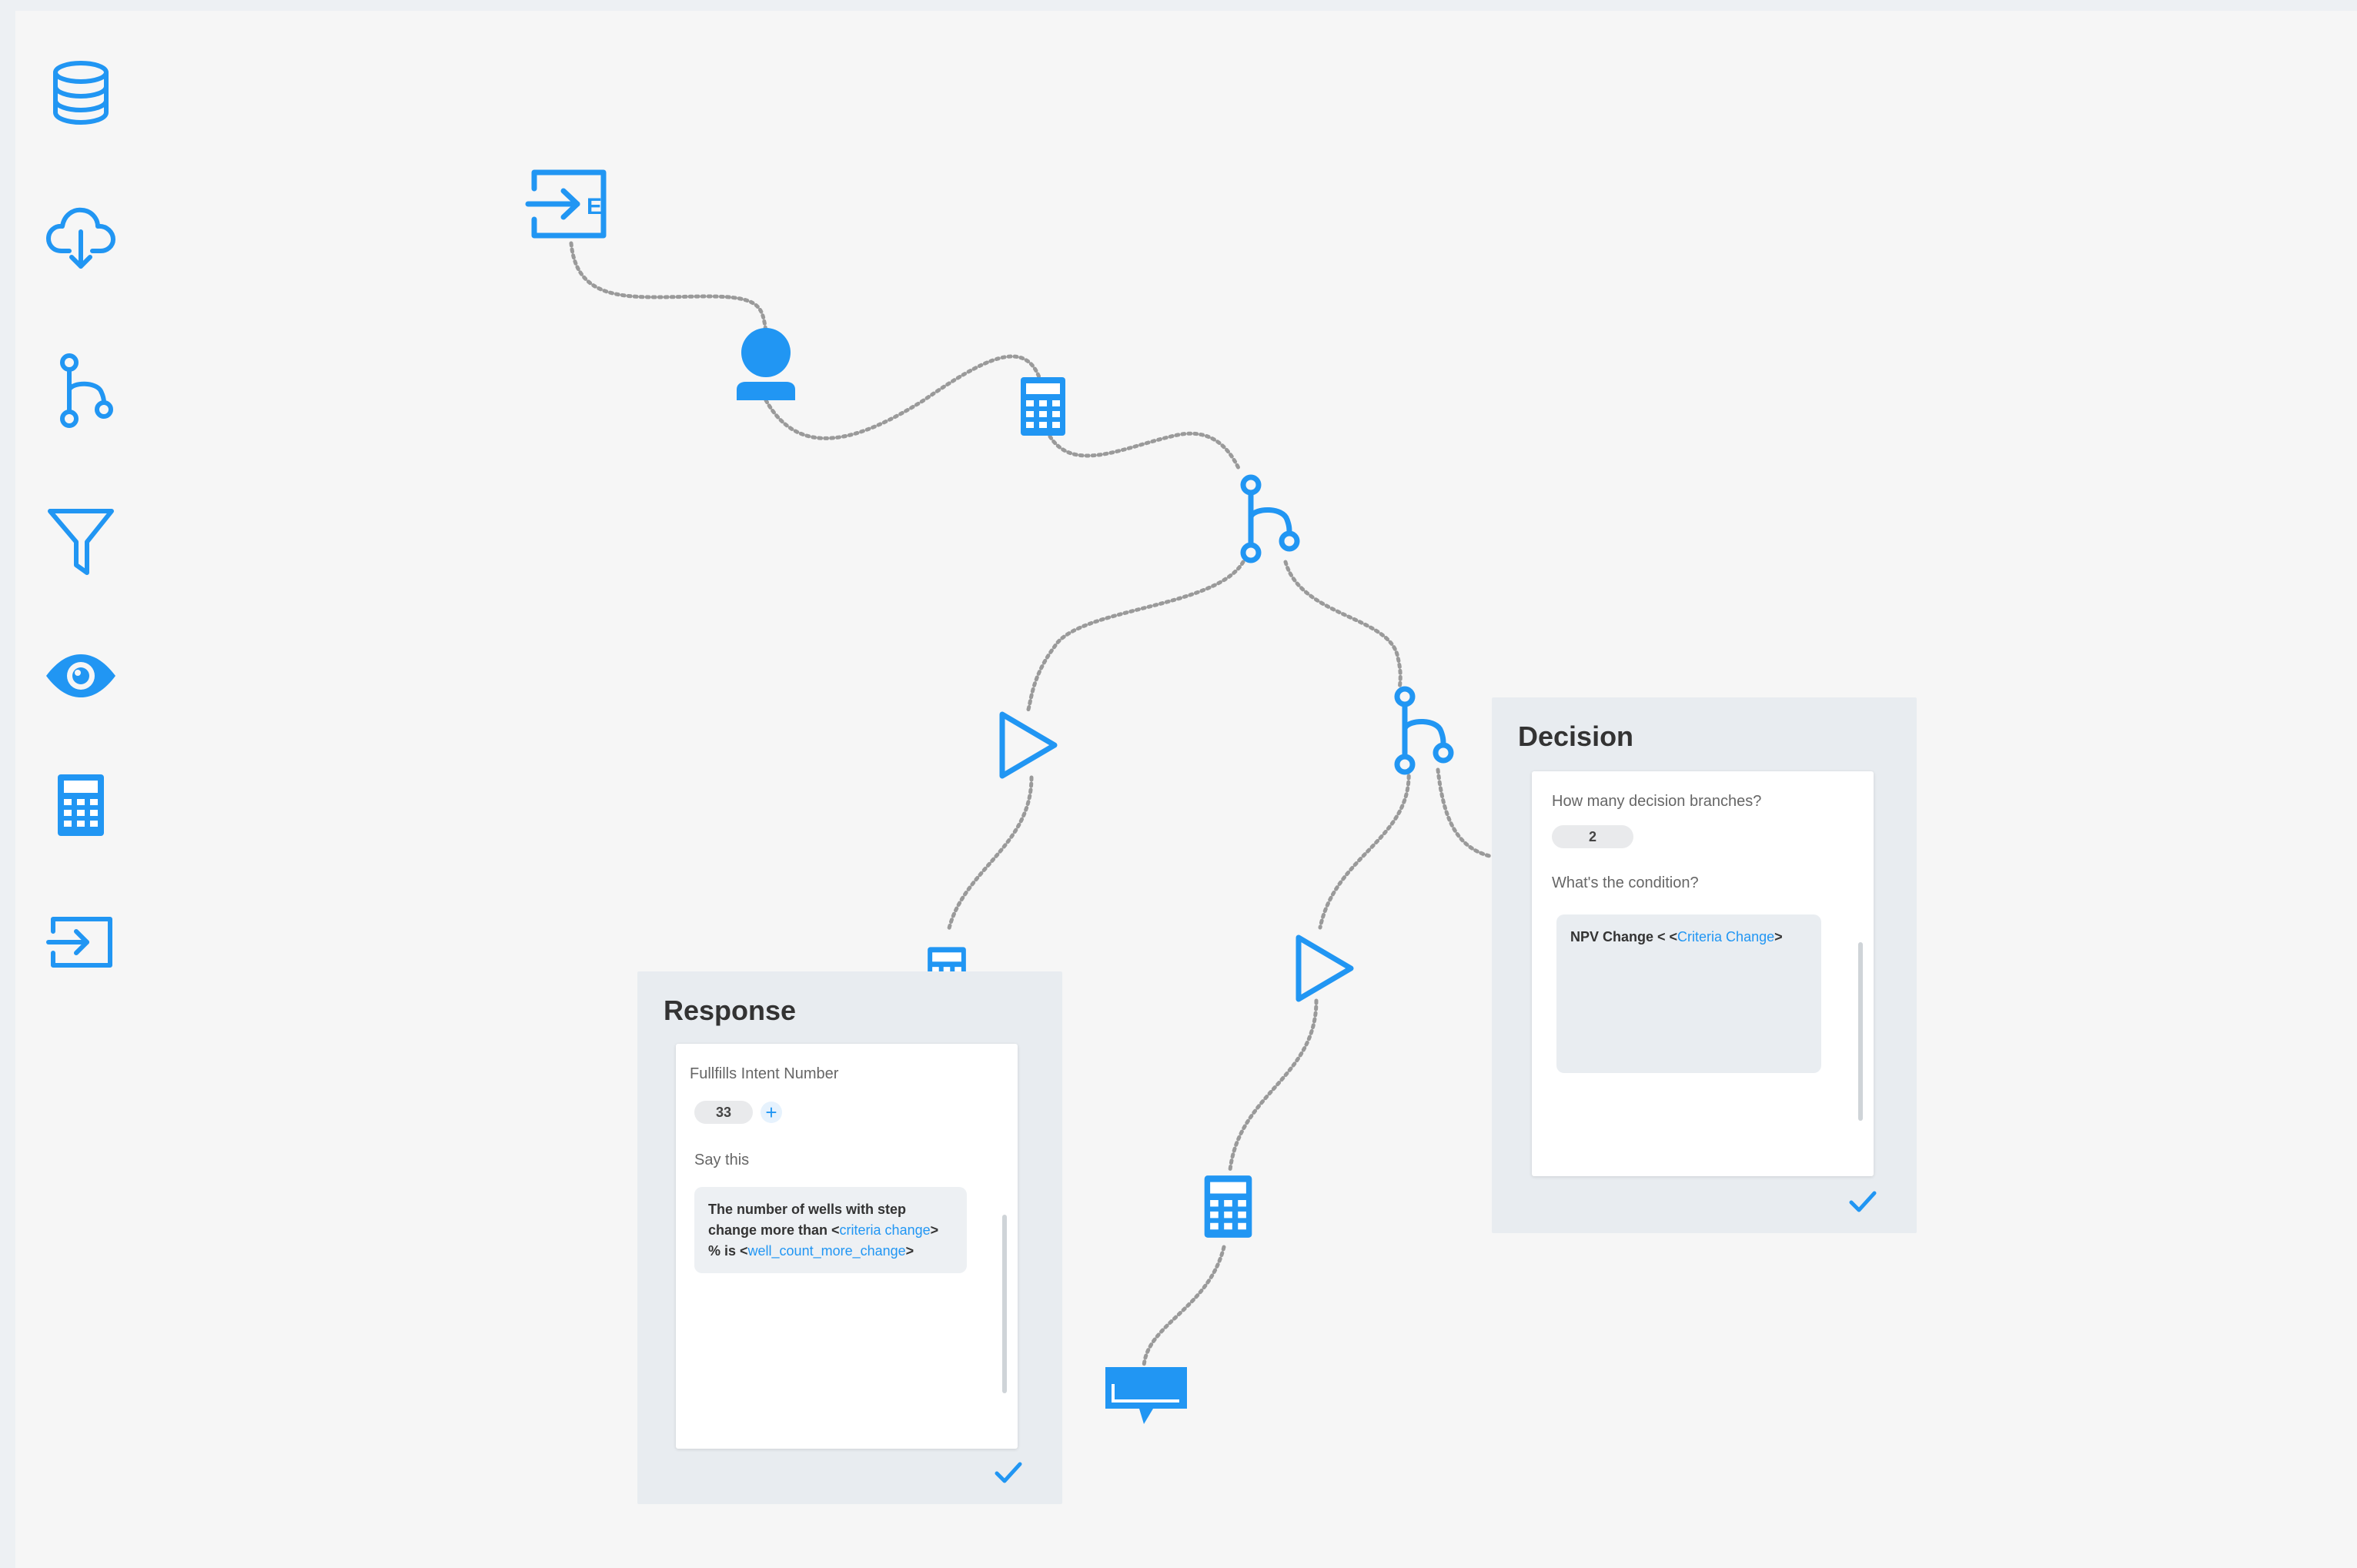 The width and height of the screenshot is (2357, 1568). What do you see at coordinates (1726, 936) in the screenshot?
I see `criteria-change-token: Criteria Change` at bounding box center [1726, 936].